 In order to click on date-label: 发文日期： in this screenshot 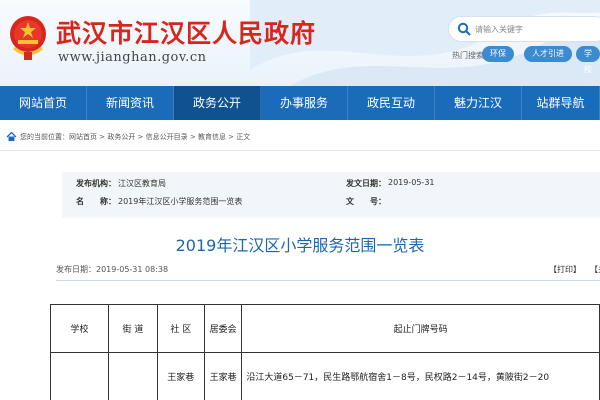, I will do `click(366, 183)`.